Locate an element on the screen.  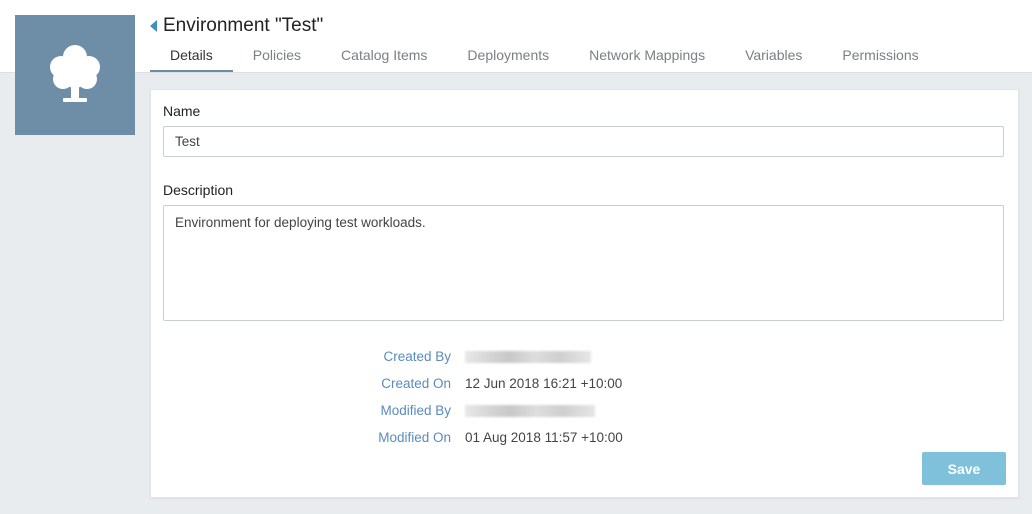
modified-by-row: Modified By is located at coordinates (584, 411).